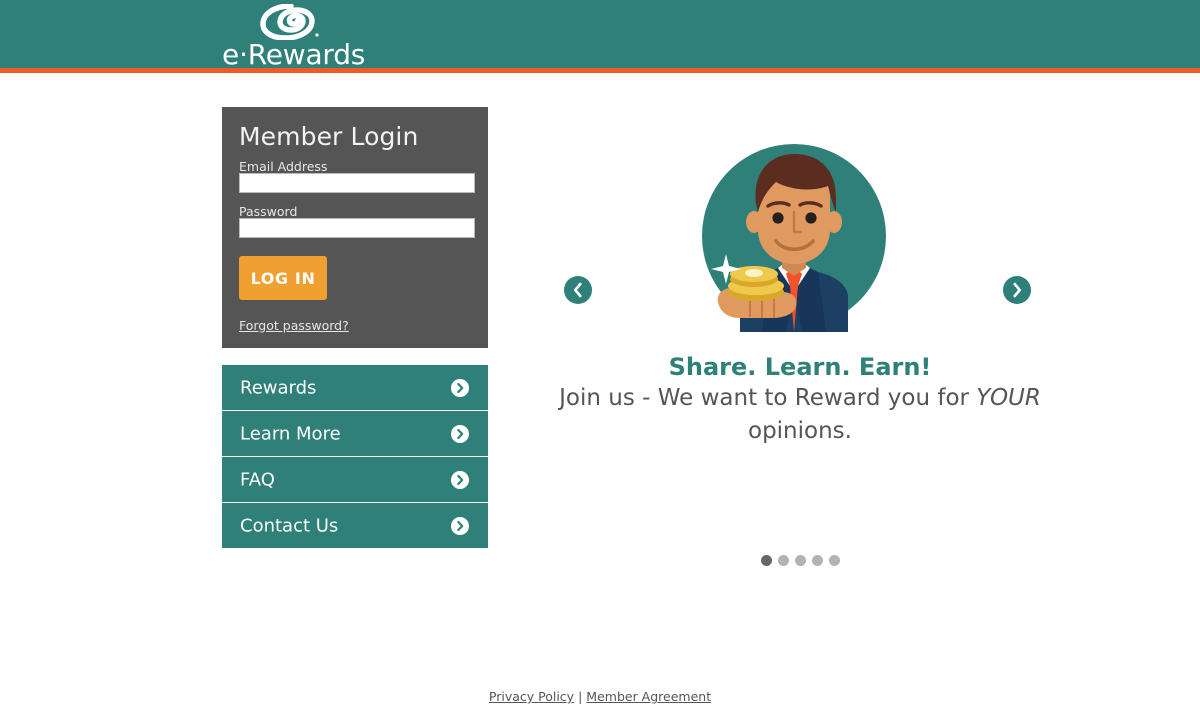 This screenshot has width=1200, height=712. I want to click on chevron-left-icon, so click(578, 290).